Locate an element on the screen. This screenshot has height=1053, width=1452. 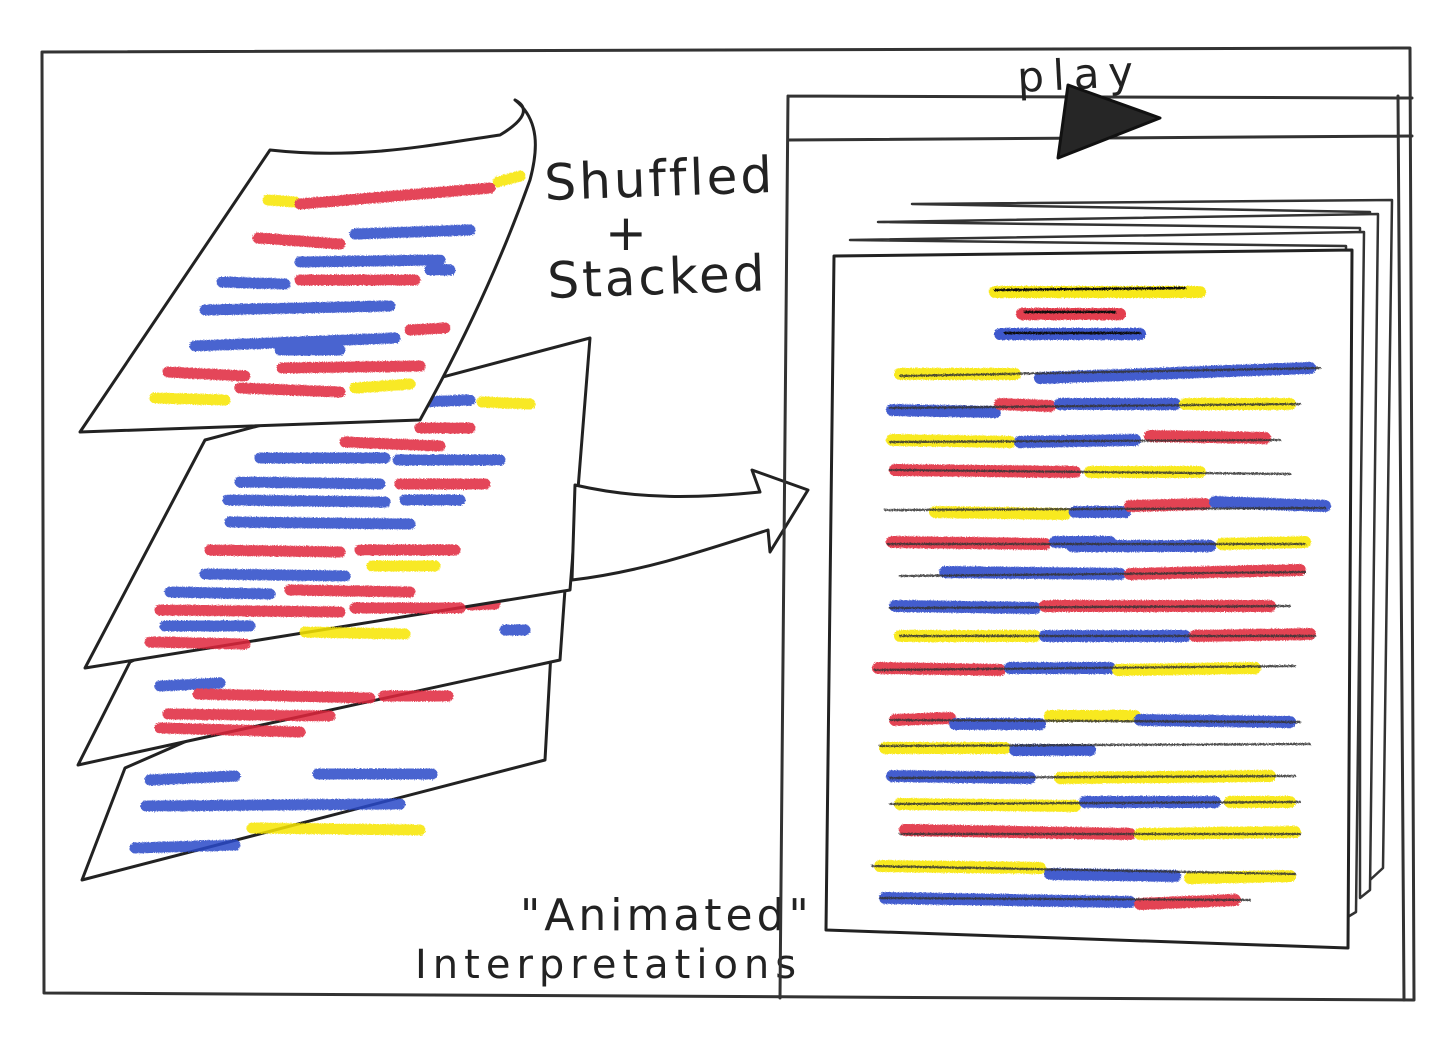
label-stacked: Stacked is located at coordinates (657, 277).